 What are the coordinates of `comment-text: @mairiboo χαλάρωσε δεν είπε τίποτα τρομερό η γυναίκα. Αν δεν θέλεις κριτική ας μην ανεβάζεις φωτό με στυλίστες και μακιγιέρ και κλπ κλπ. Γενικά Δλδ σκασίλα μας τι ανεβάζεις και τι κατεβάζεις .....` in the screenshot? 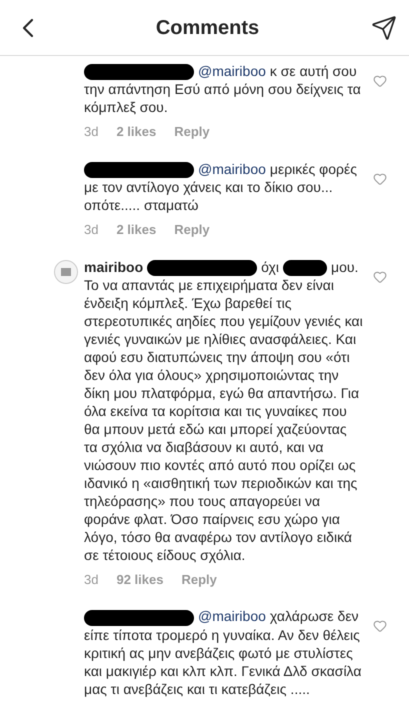 It's located at (223, 652).